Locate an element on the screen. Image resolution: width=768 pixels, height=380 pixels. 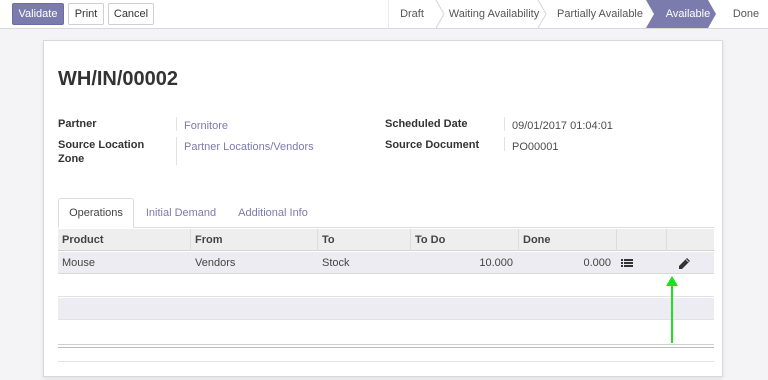
stage-waiting-availability: Waiting Availability is located at coordinates (494, 14).